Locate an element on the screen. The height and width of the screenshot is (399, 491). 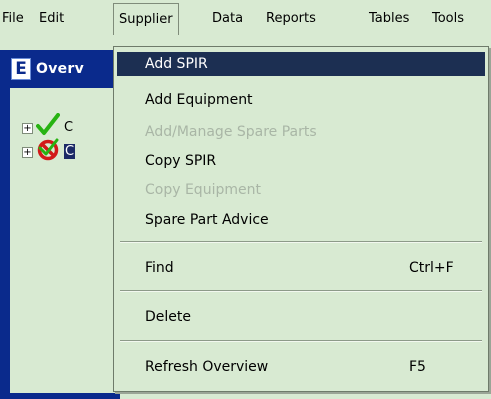
menu-item-find: Find Ctrl+F is located at coordinates (301, 268).